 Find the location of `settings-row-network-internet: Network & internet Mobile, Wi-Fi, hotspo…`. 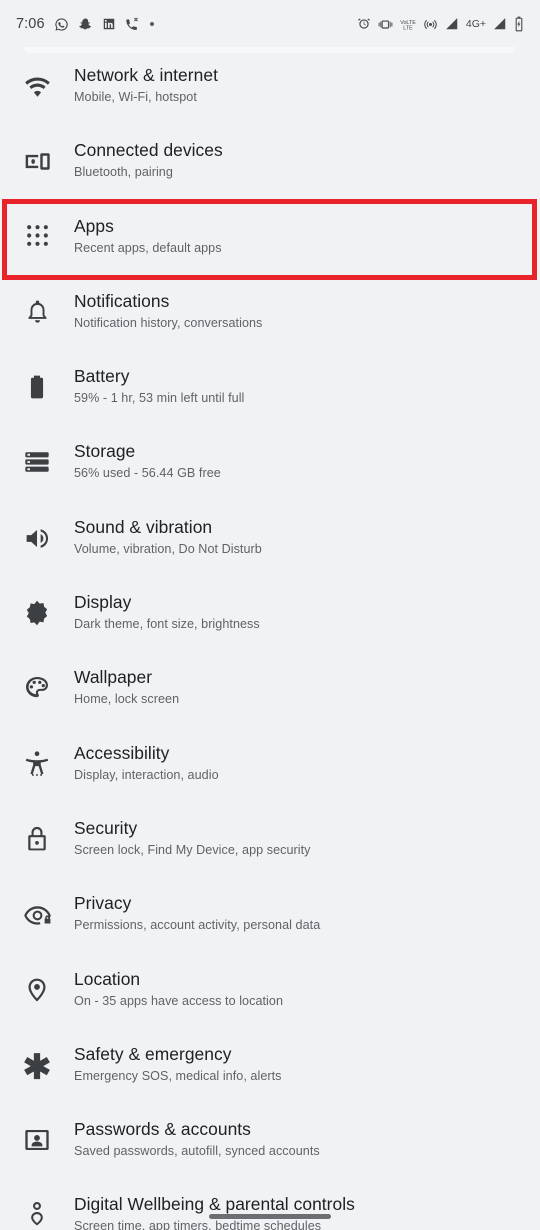

settings-row-network-internet: Network & internet Mobile, Wi-Fi, hotspo… is located at coordinates (270, 90).